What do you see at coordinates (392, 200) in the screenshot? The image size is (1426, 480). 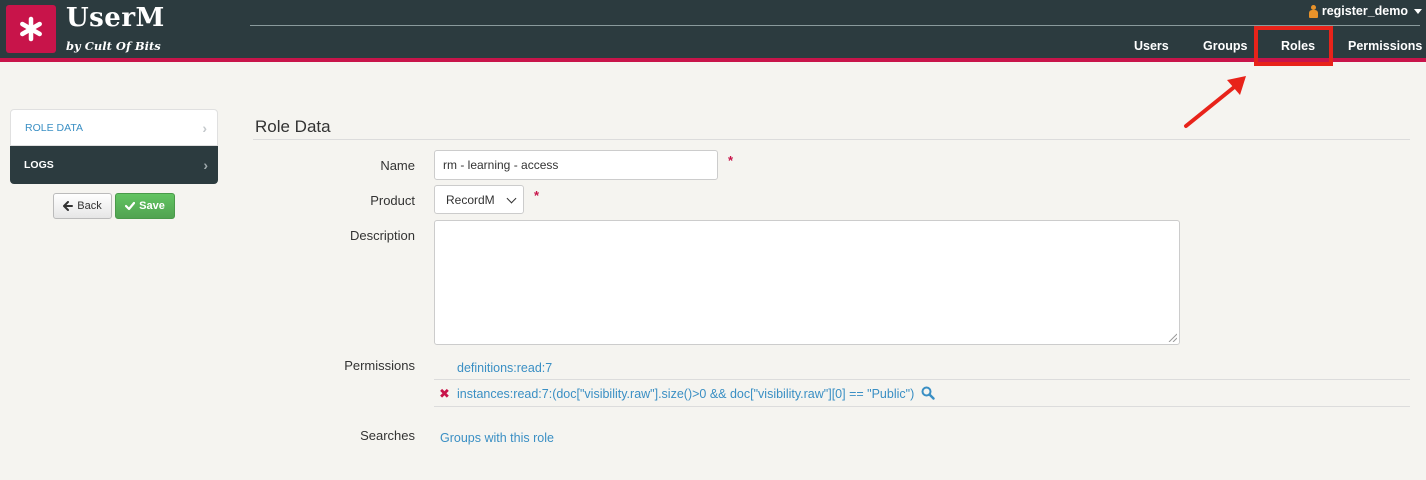 I see `product-label: Product` at bounding box center [392, 200].